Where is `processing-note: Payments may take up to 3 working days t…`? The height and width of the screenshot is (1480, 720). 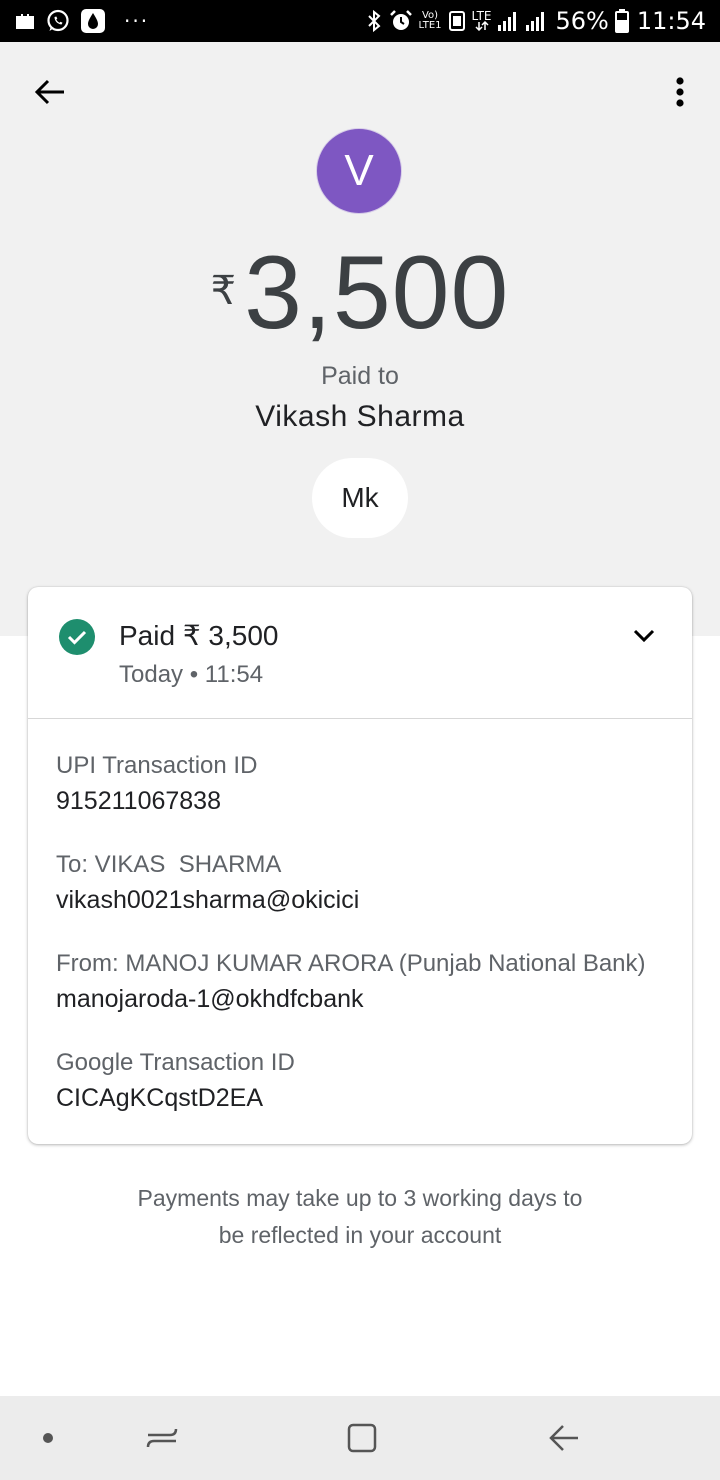
processing-note: Payments may take up to 3 working days t… is located at coordinates (360, 1217).